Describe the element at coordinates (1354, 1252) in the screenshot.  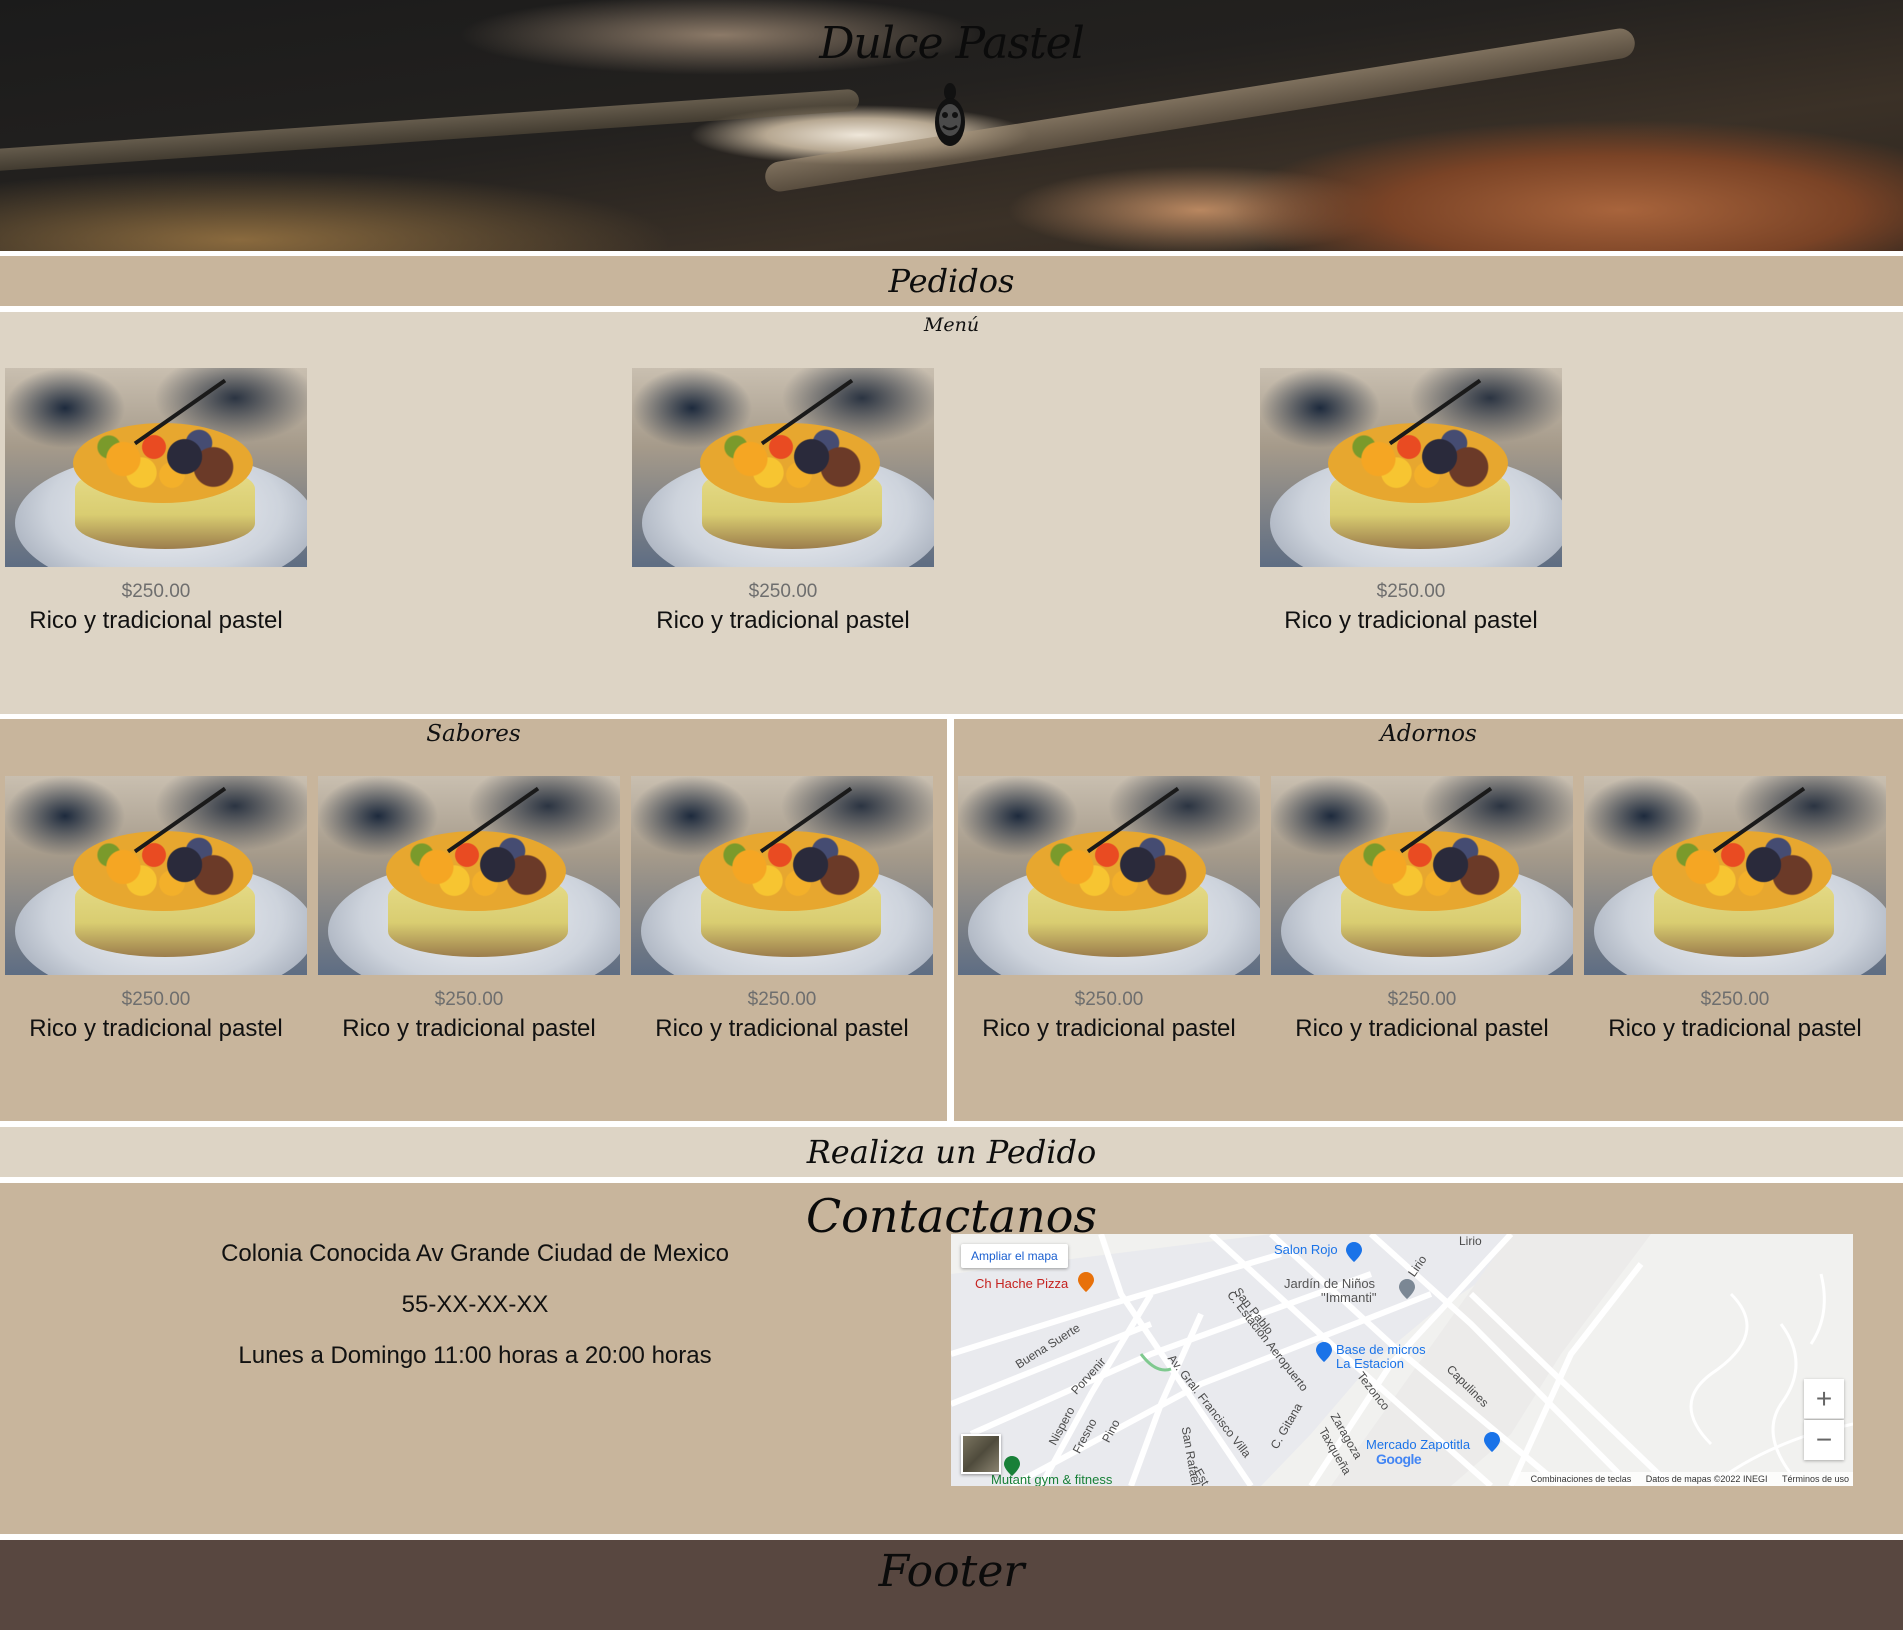
I see `map-pin-icon` at that location.